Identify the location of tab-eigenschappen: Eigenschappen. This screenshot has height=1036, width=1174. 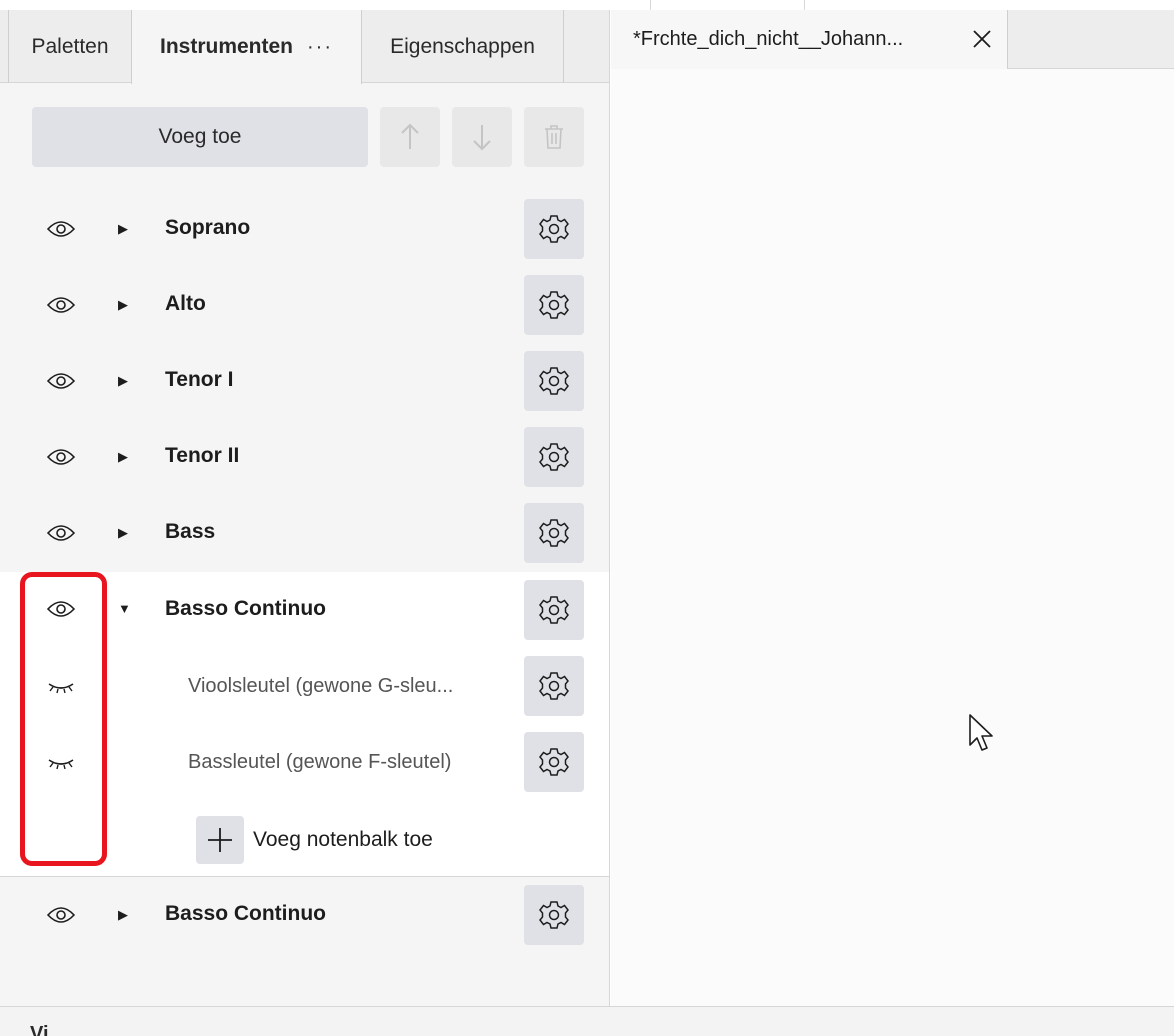
(463, 46).